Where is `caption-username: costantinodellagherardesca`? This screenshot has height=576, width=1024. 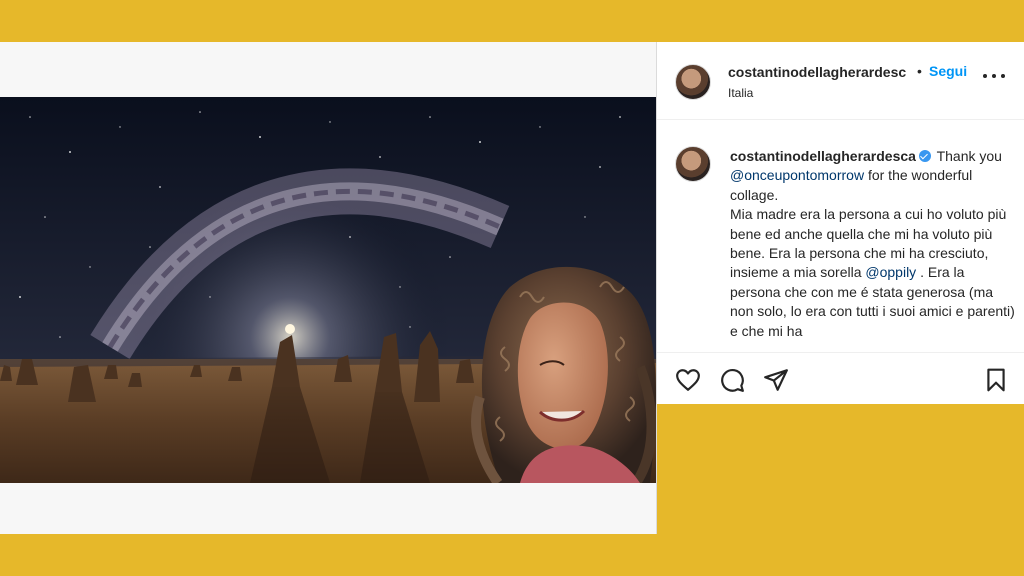 caption-username: costantinodellagherardesca is located at coordinates (823, 156).